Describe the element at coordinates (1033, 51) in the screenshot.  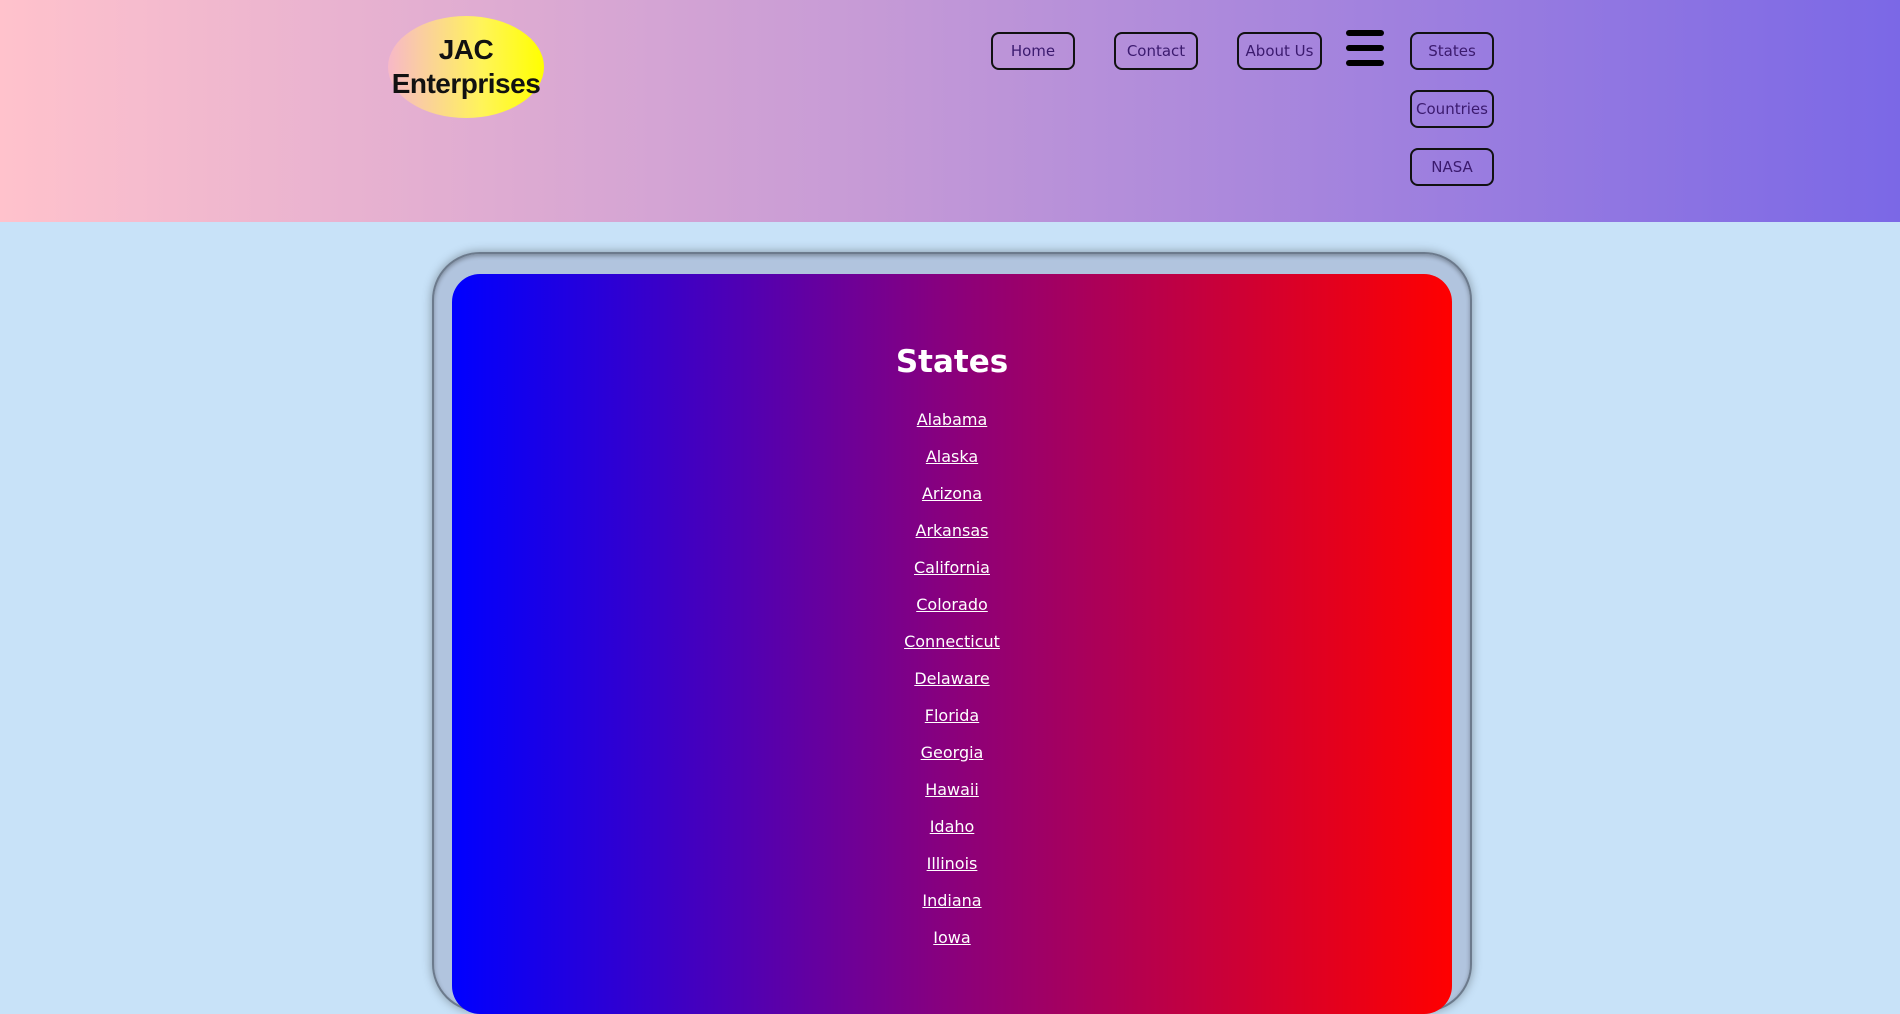
I see `home-button: Home` at that location.